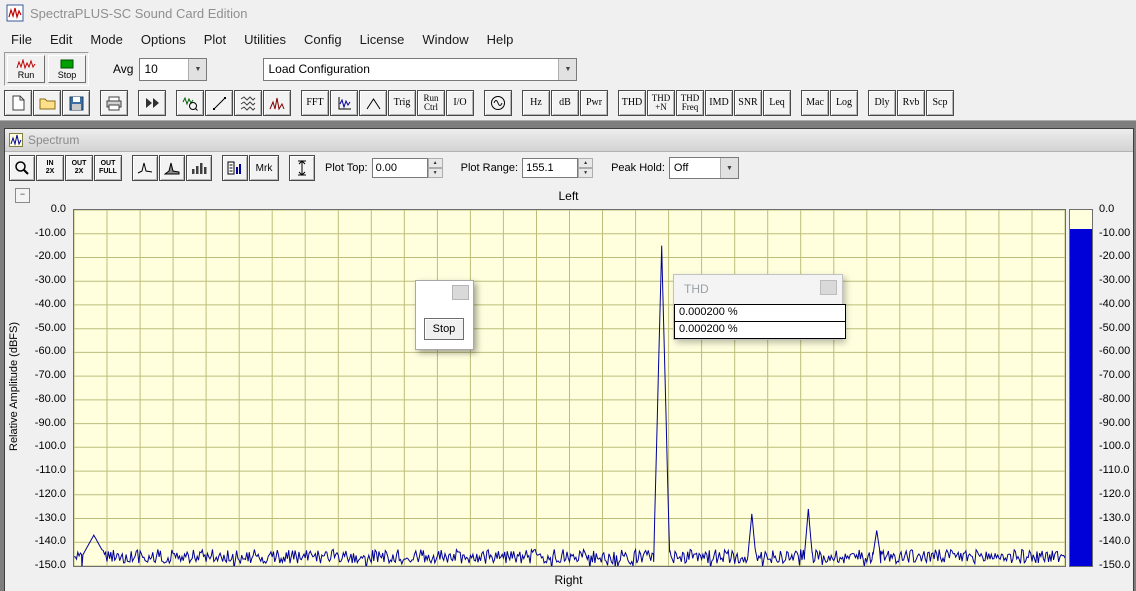 The height and width of the screenshot is (591, 1136). What do you see at coordinates (199, 168) in the screenshot?
I see `bar-plot-style-button` at bounding box center [199, 168].